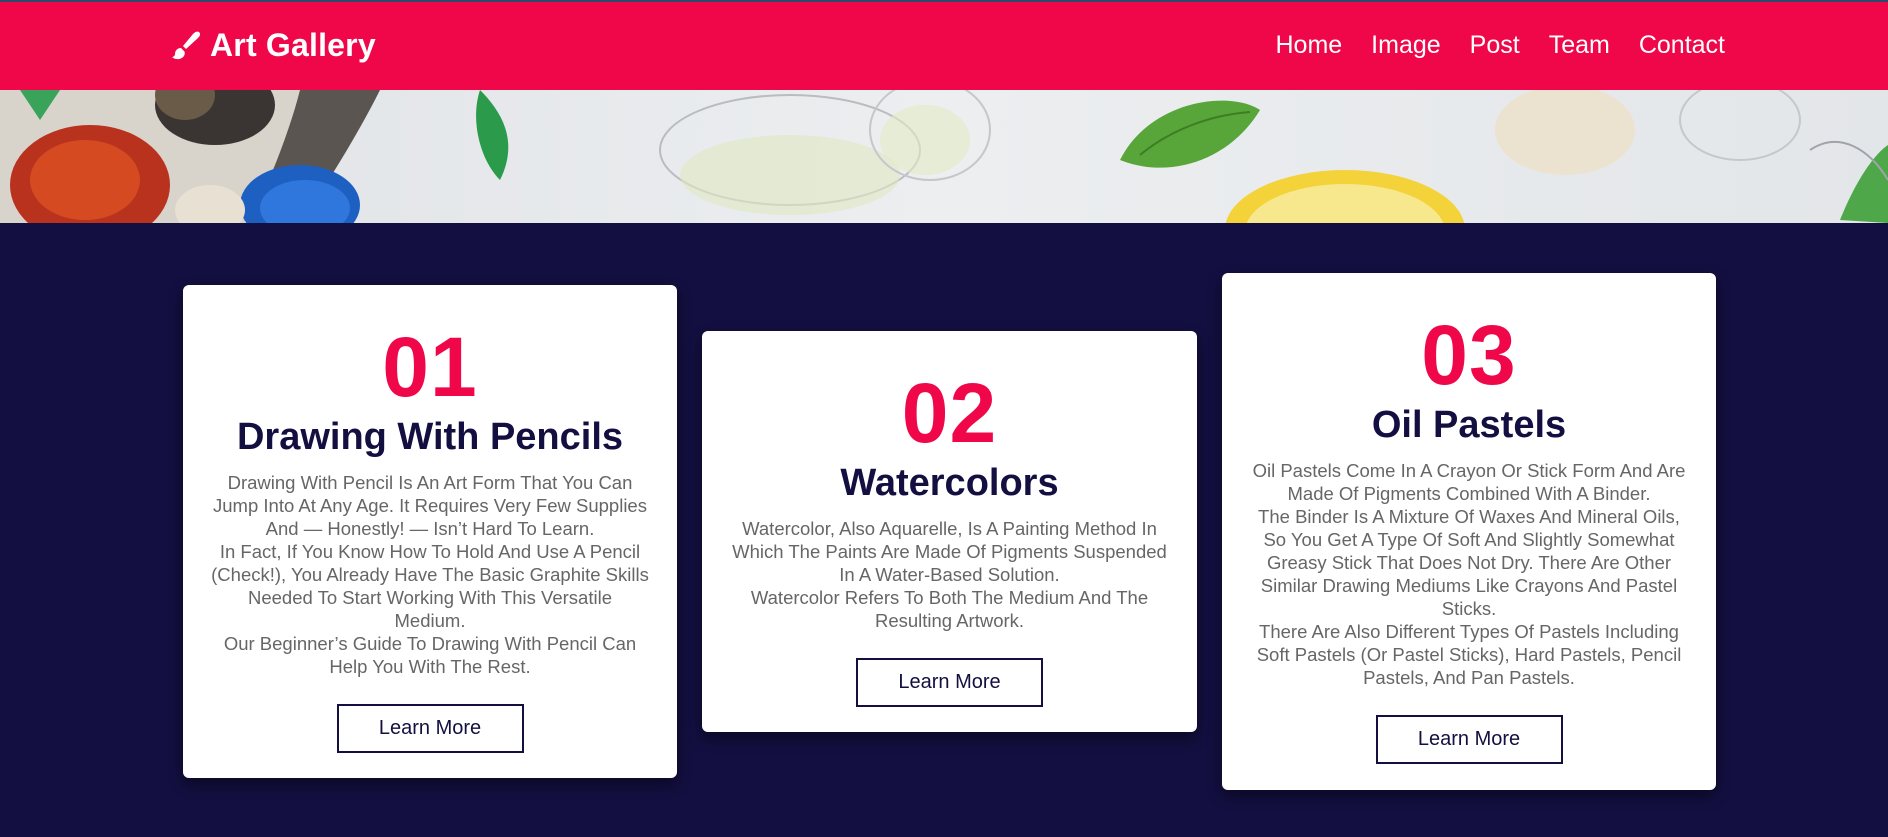  Describe the element at coordinates (1579, 45) in the screenshot. I see `nav-team: Team` at that location.